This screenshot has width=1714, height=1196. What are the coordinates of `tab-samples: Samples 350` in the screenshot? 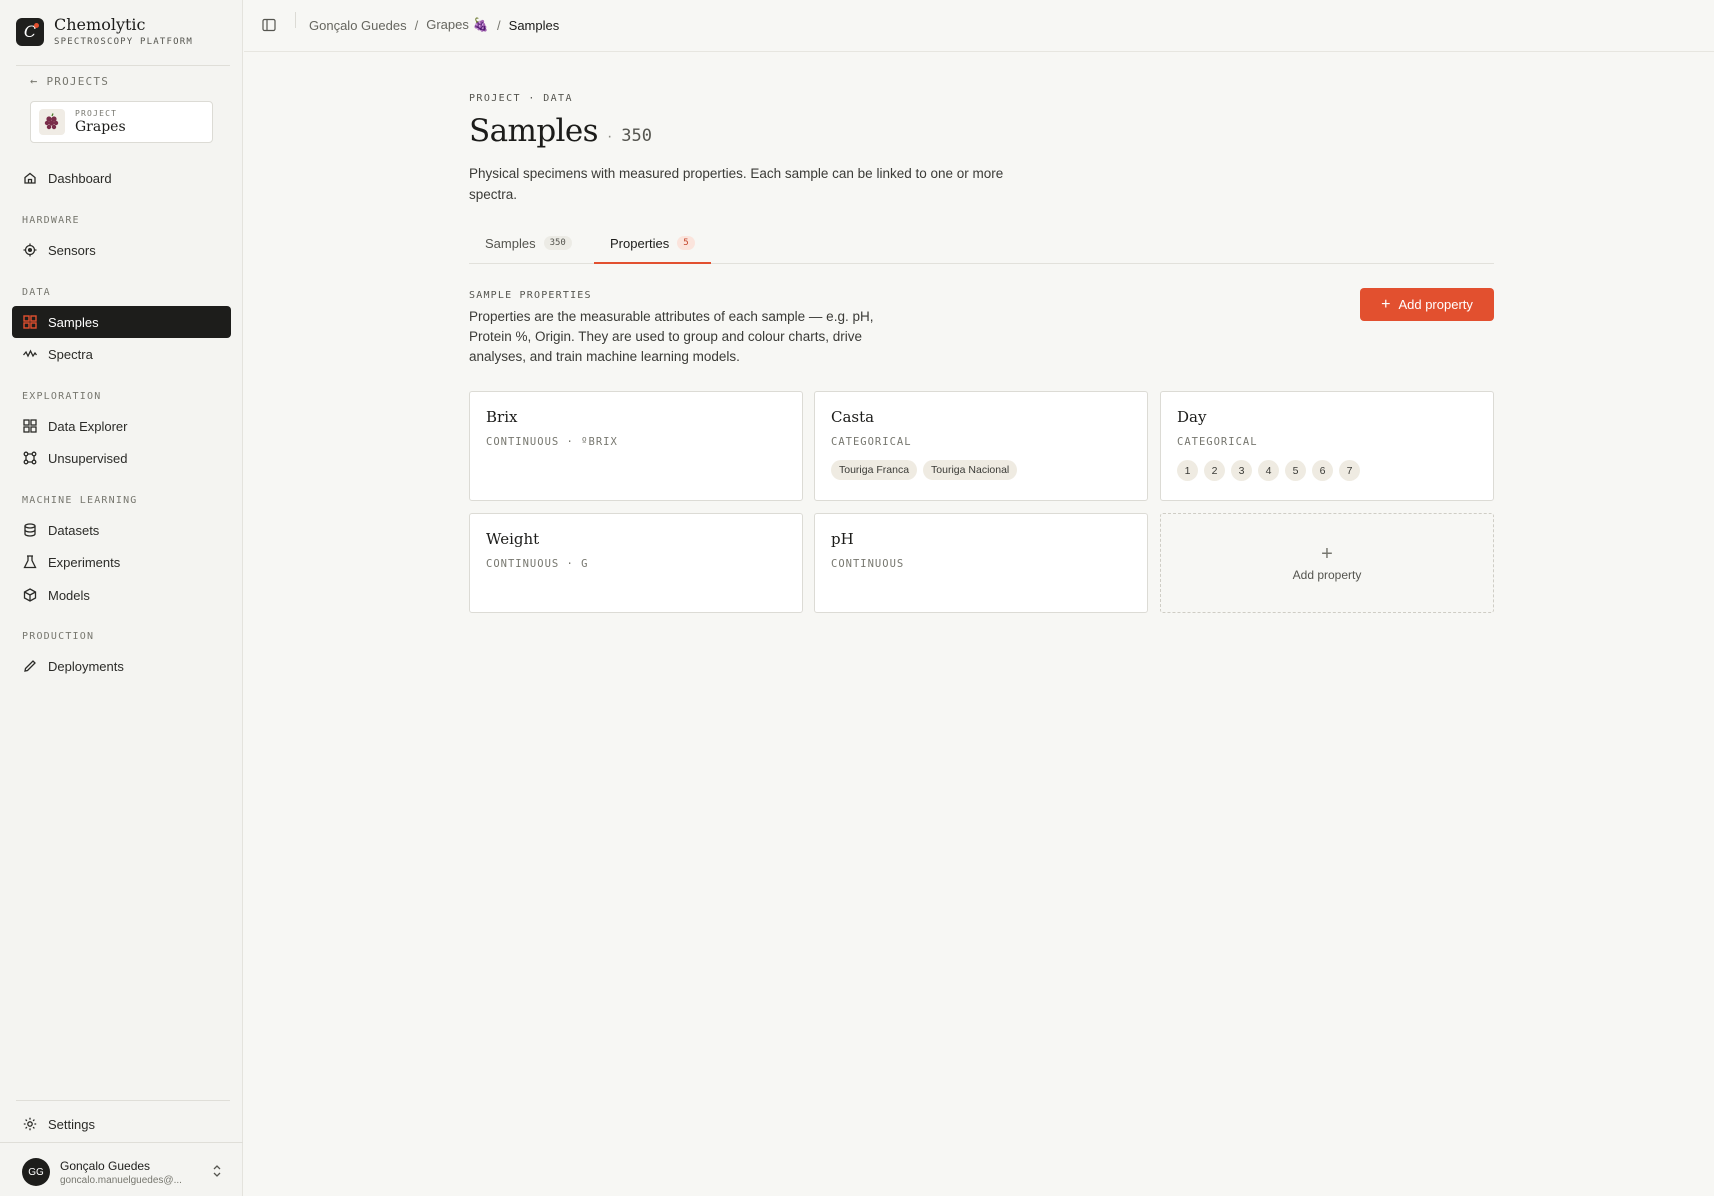 It's located at (528, 246).